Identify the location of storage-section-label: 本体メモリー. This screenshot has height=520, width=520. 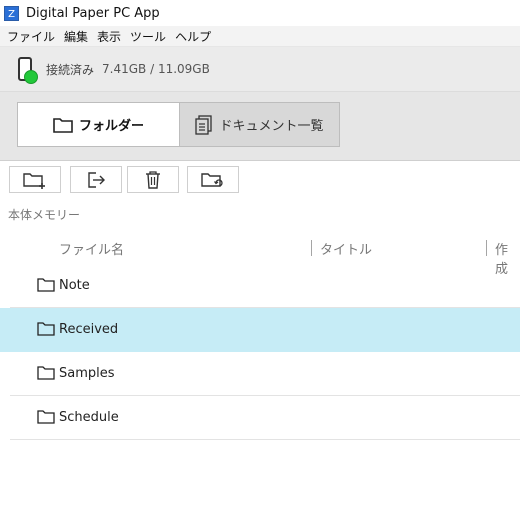
(44, 215).